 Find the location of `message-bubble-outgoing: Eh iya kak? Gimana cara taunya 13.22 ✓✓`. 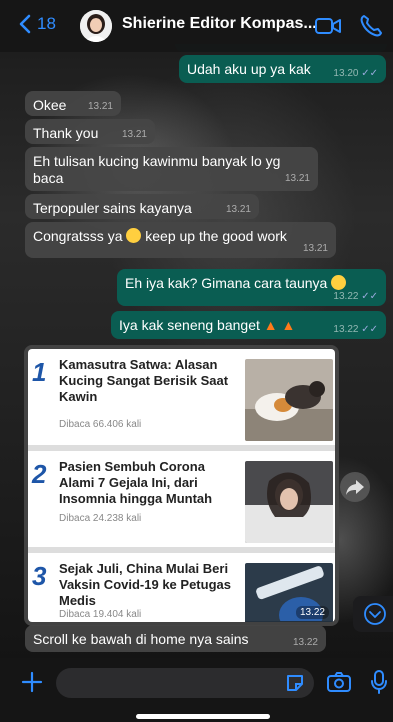

message-bubble-outgoing: Eh iya kak? Gimana cara taunya 13.22 ✓✓ is located at coordinates (251, 287).